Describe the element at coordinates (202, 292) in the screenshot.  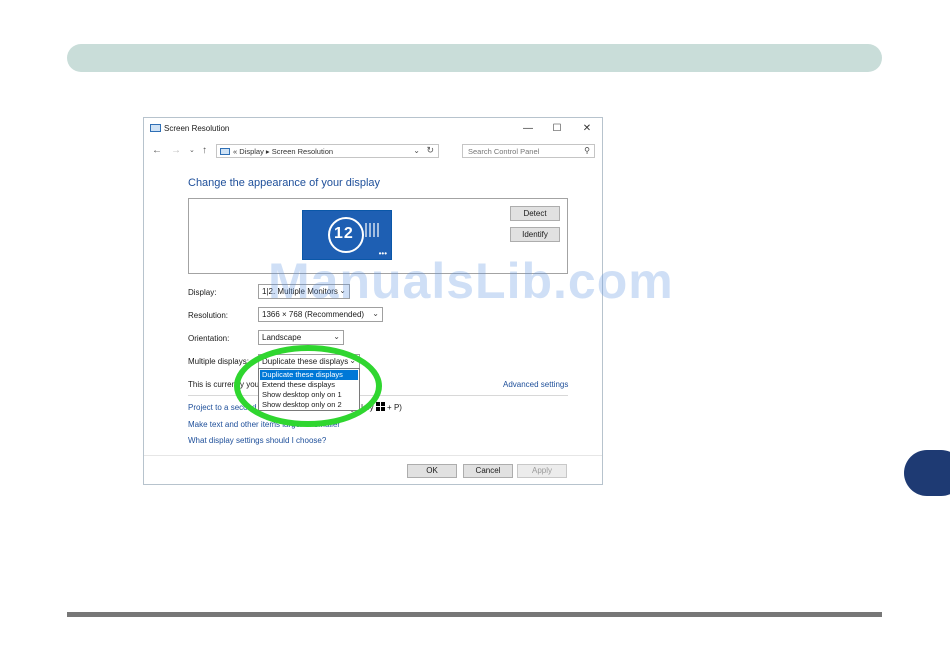
I see `display-label: Display:` at that location.